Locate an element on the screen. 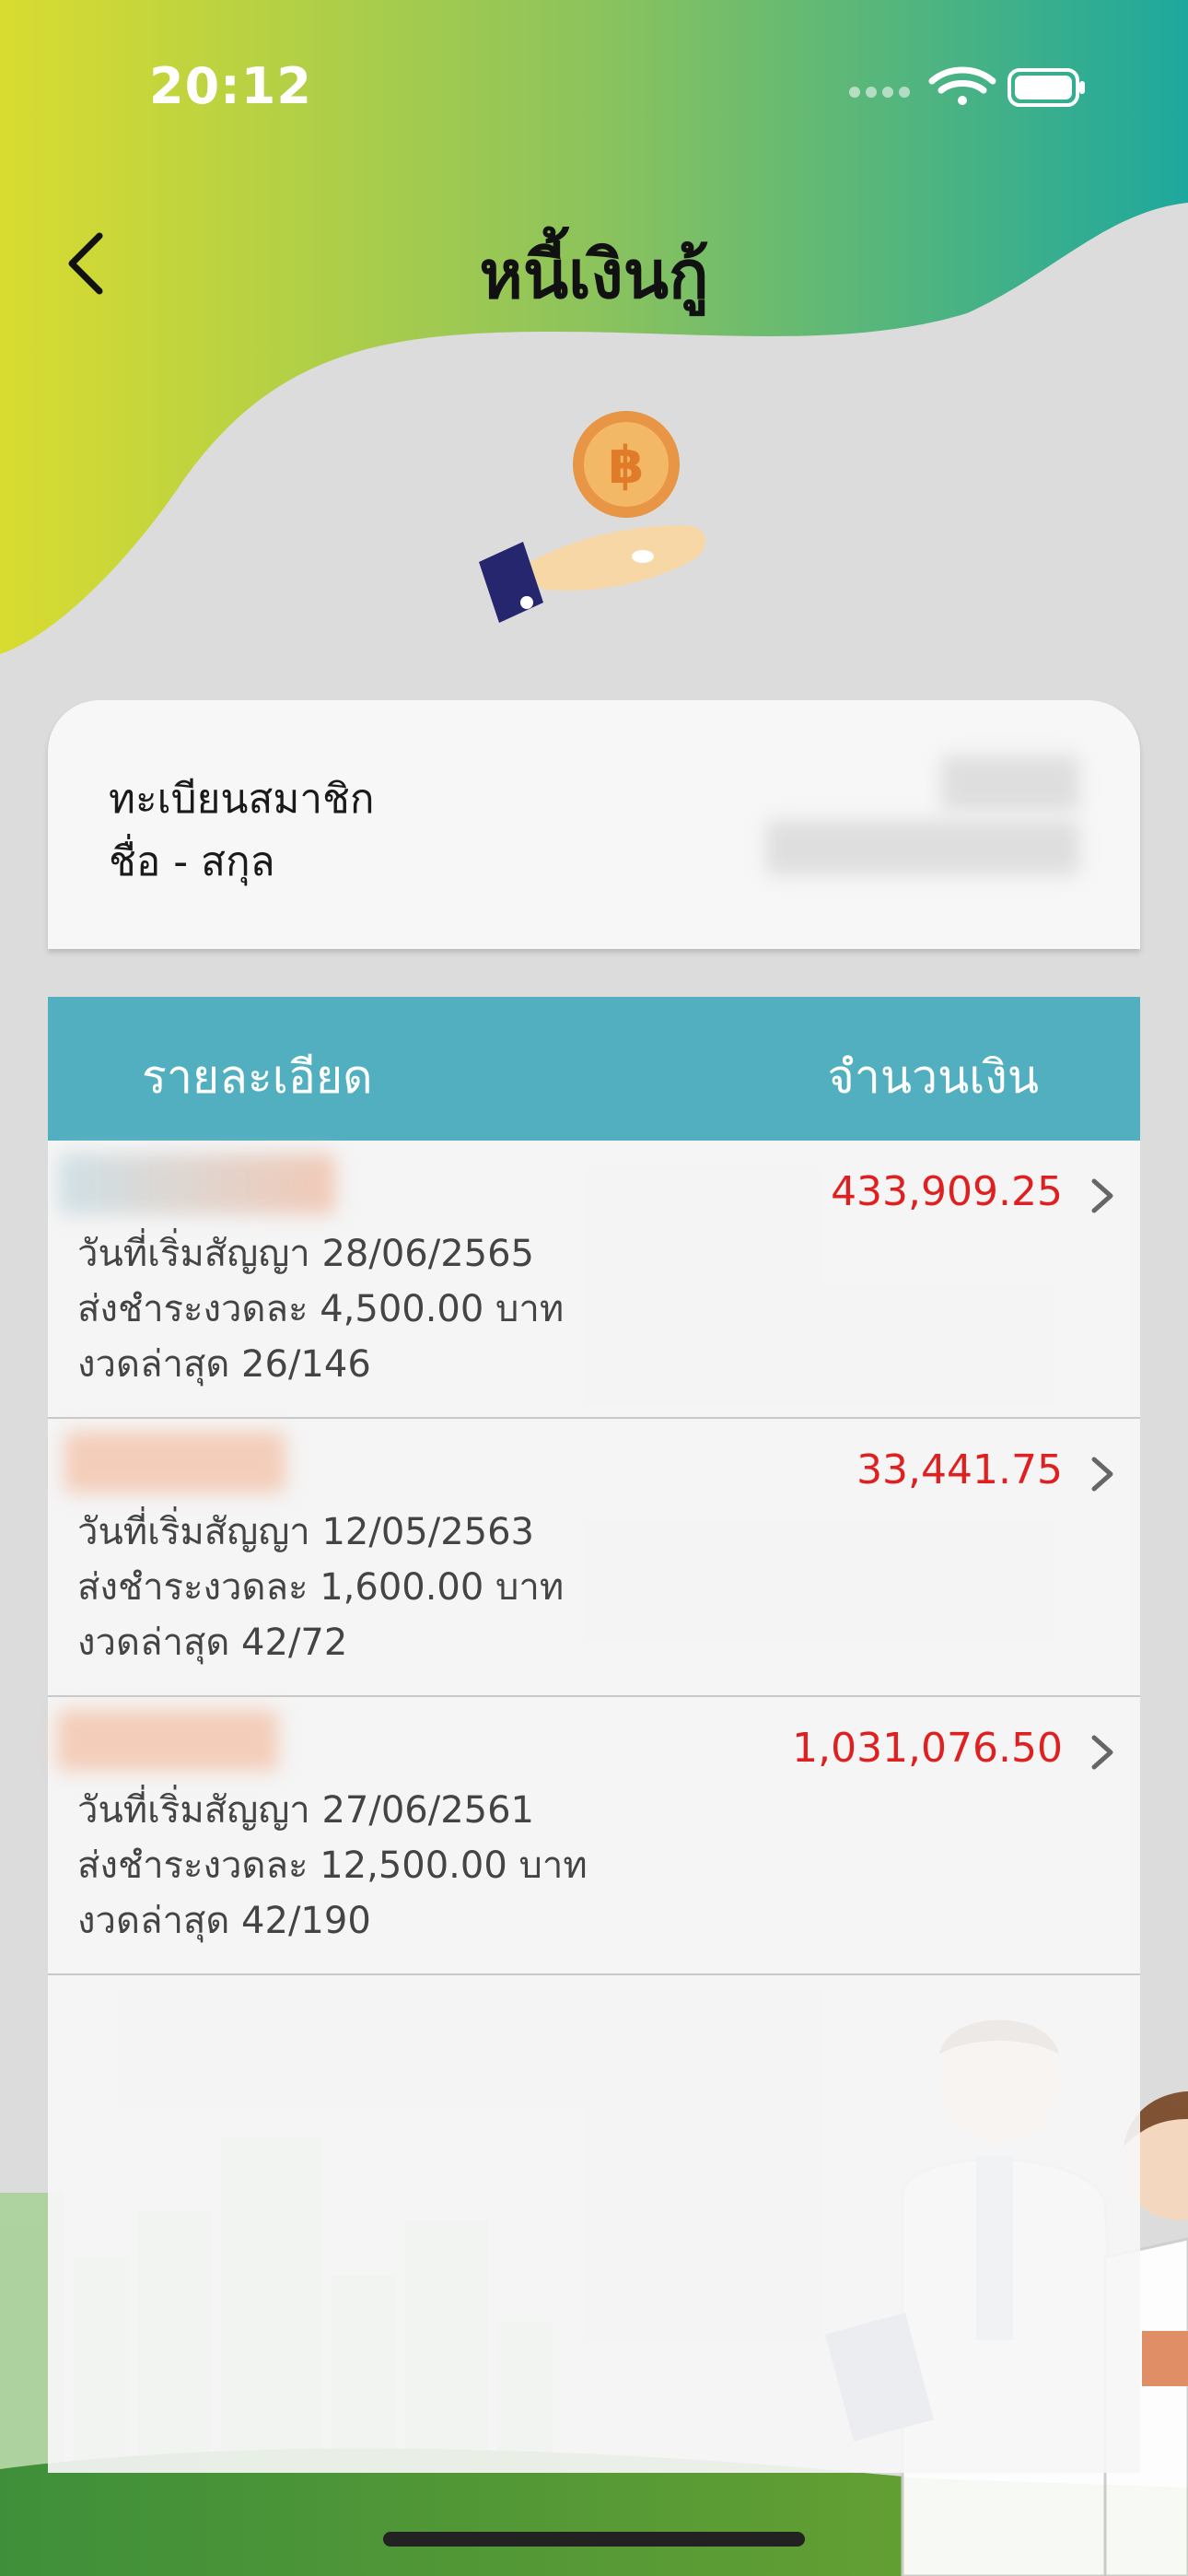 This screenshot has width=1188, height=2576. member-info-card: ทะเบียนสมาชิก ชื่อ - สกุล is located at coordinates (594, 824).